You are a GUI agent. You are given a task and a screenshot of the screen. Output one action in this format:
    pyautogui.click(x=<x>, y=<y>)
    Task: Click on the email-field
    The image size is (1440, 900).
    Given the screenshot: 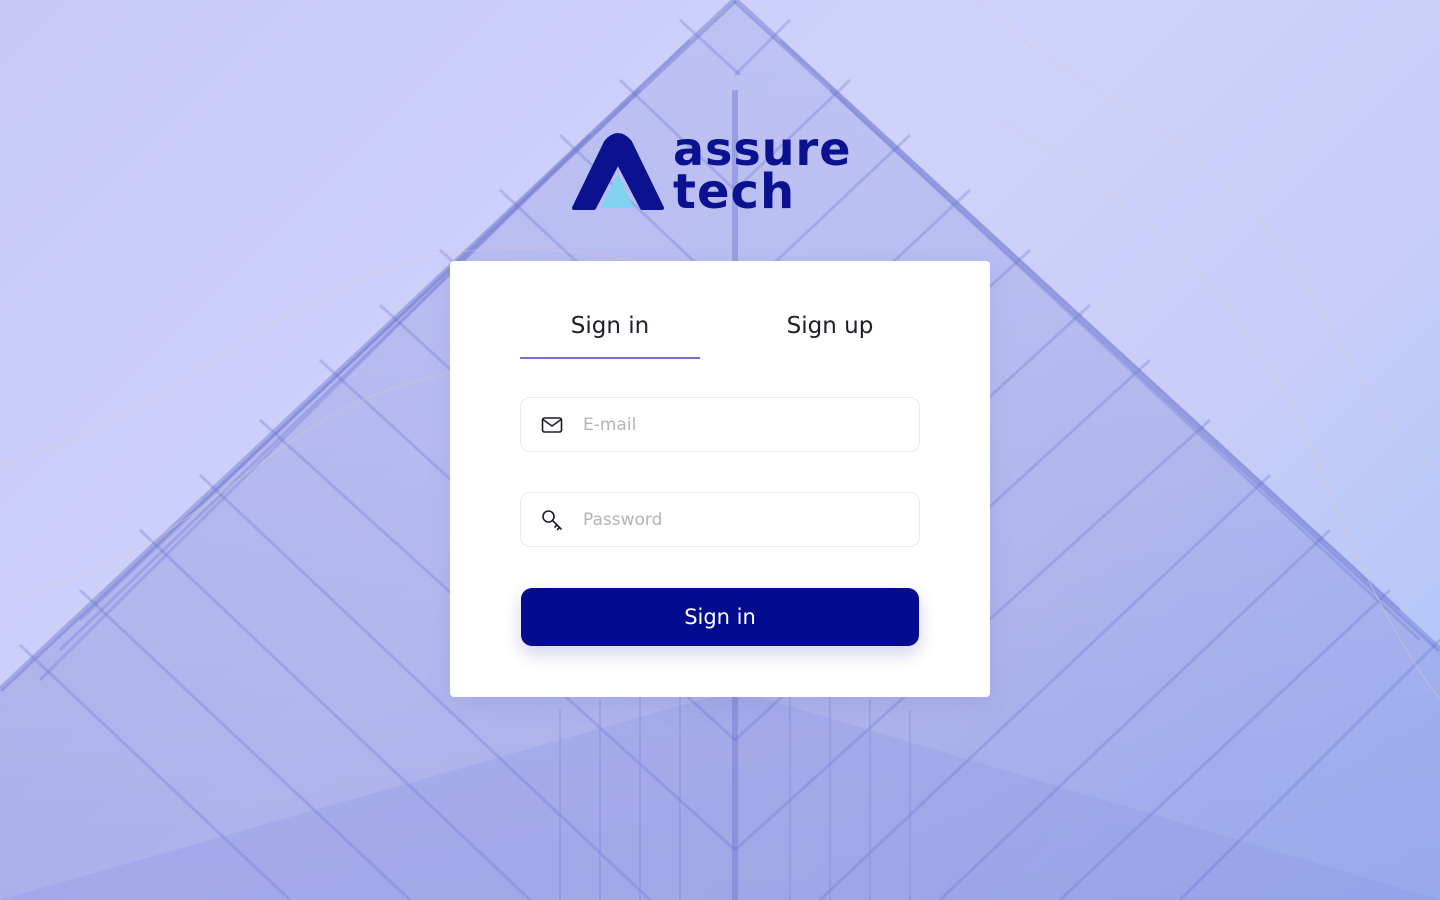 What is the action you would take?
    pyautogui.click(x=720, y=424)
    